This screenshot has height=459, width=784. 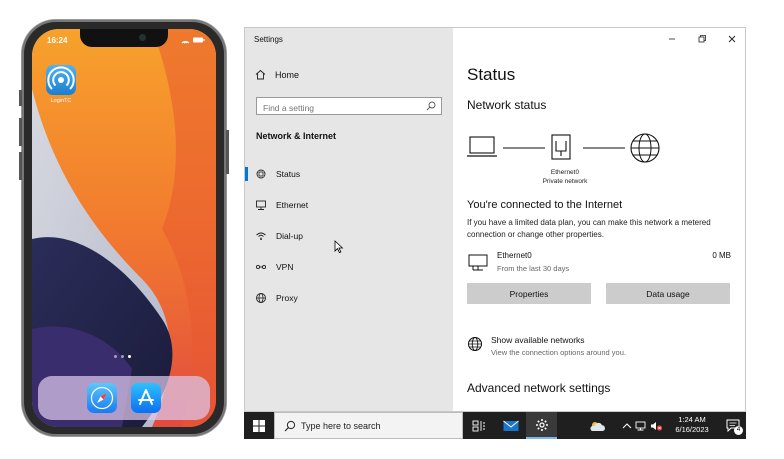 What do you see at coordinates (507, 105) in the screenshot?
I see `network-status-heading: Network status` at bounding box center [507, 105].